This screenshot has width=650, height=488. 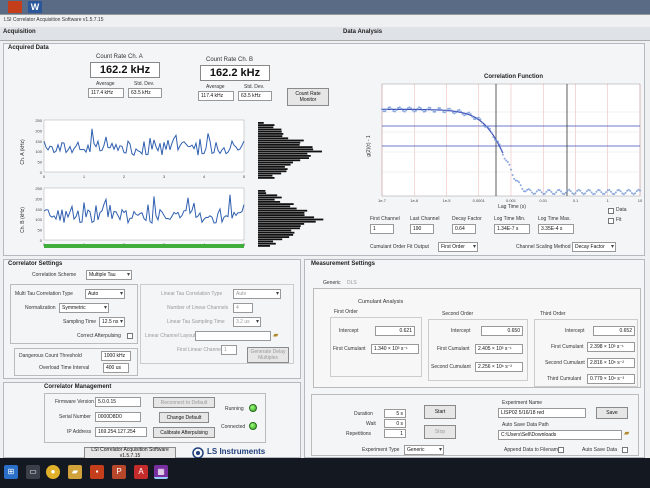 I want to click on experiment-name-input: LISP02 5/16/18 red, so click(x=542, y=413).